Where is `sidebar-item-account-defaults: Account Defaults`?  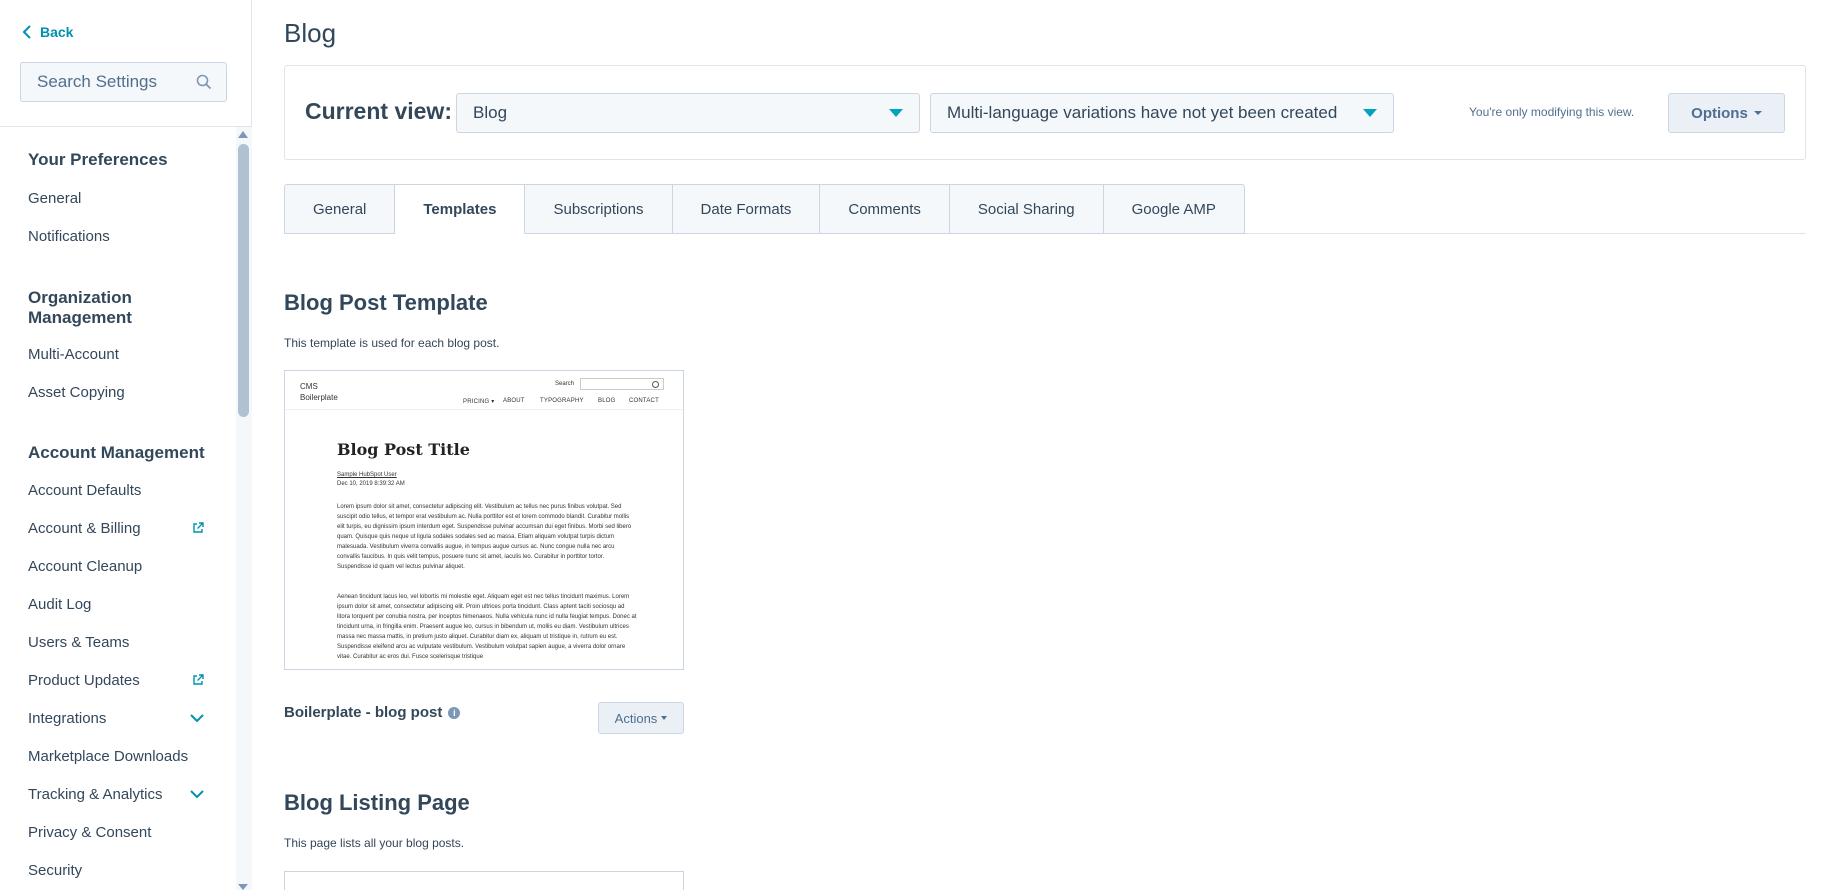
sidebar-item-account-defaults: Account Defaults is located at coordinates (116, 490).